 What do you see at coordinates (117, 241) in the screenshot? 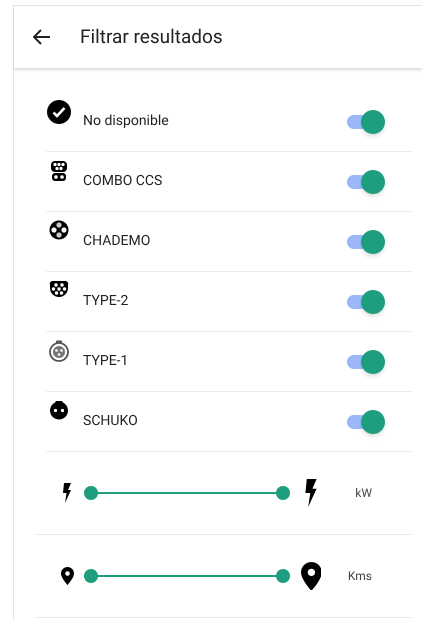
I see `filter-label: CHADEMO` at bounding box center [117, 241].